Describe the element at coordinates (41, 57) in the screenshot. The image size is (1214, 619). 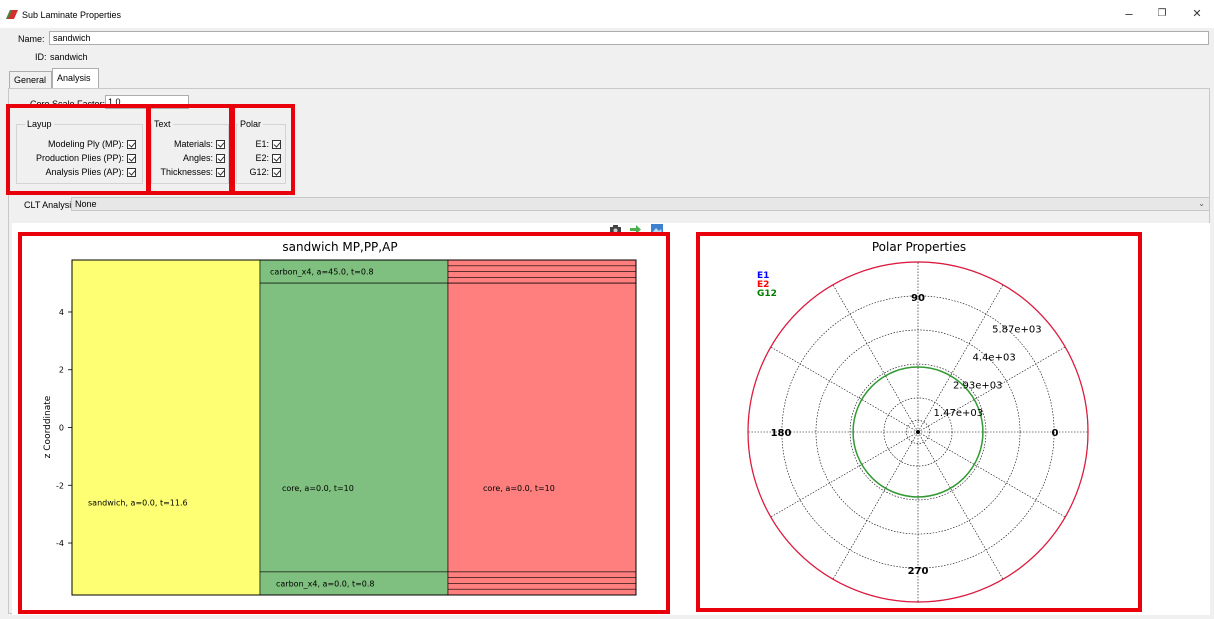
I see `id-label: ID:` at that location.